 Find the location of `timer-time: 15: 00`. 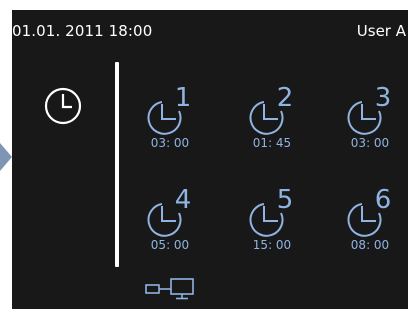

timer-time: 15: 00 is located at coordinates (272, 245).